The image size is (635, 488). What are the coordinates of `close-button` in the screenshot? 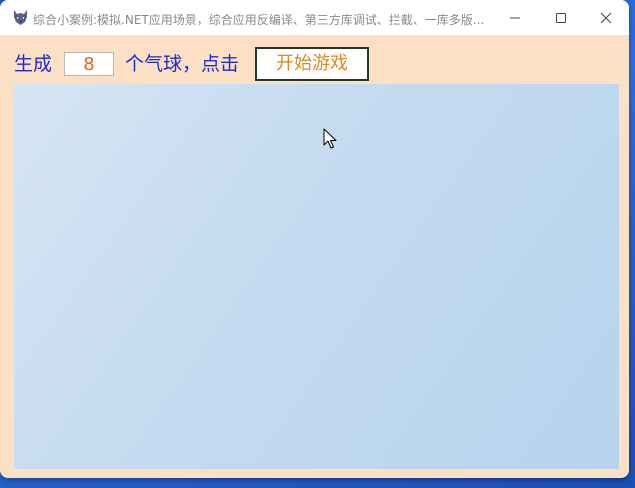 It's located at (606, 17).